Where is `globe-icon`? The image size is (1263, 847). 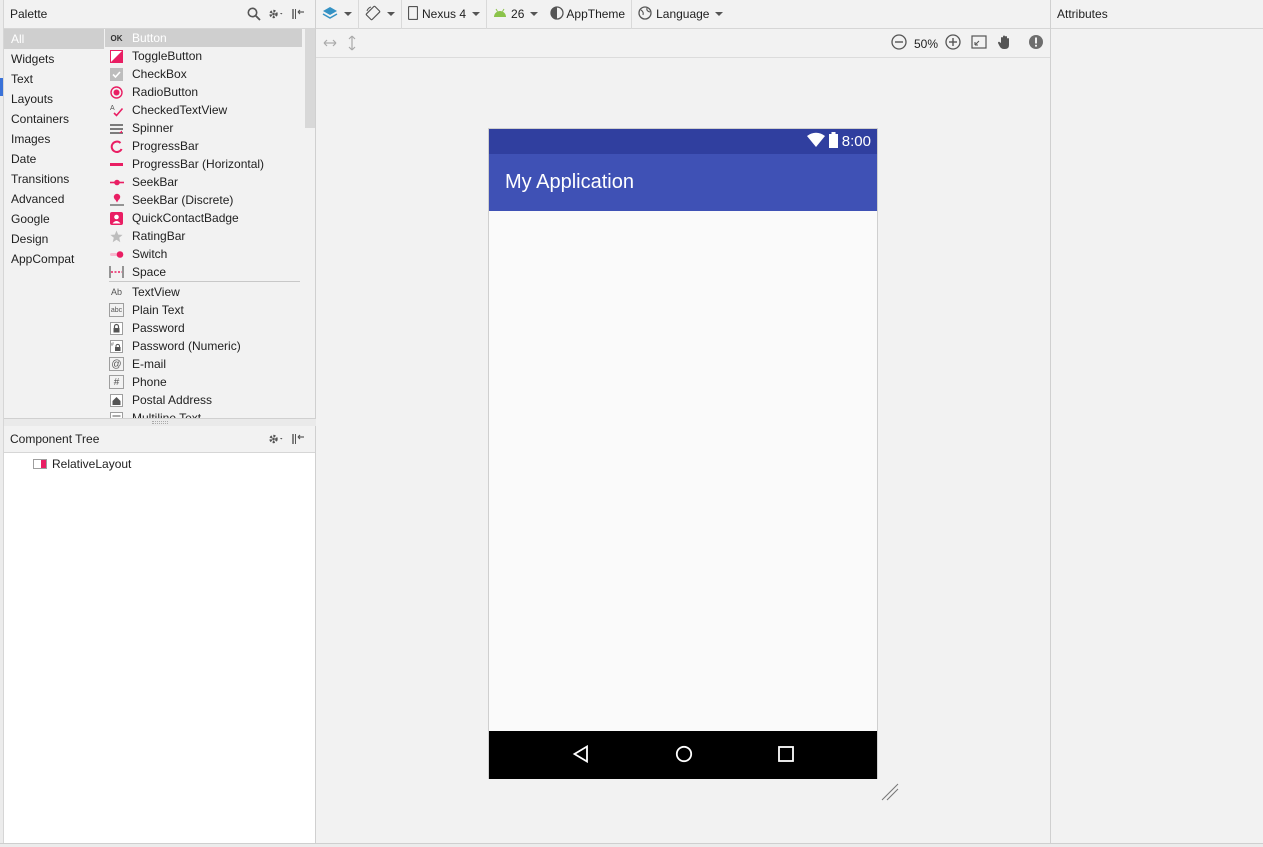
globe-icon is located at coordinates (645, 14).